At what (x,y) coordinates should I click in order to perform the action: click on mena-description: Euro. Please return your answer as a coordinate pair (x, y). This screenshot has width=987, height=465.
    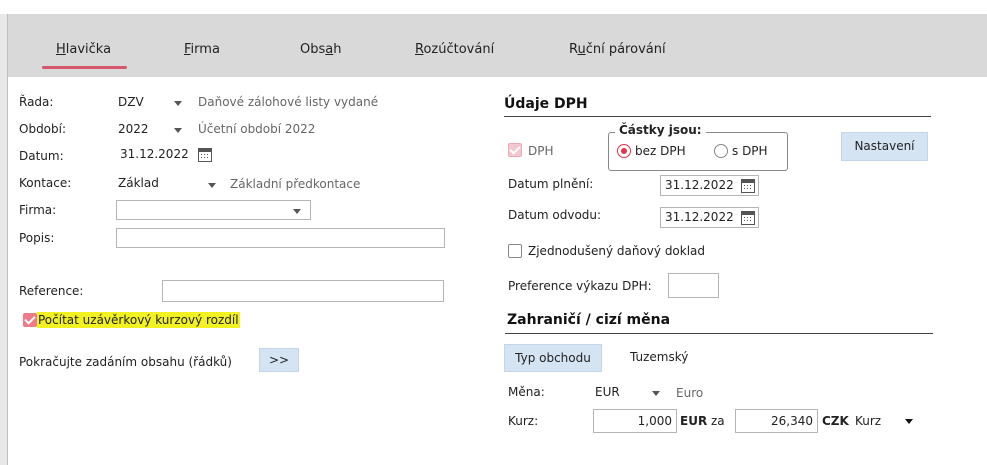
    Looking at the image, I should click on (690, 393).